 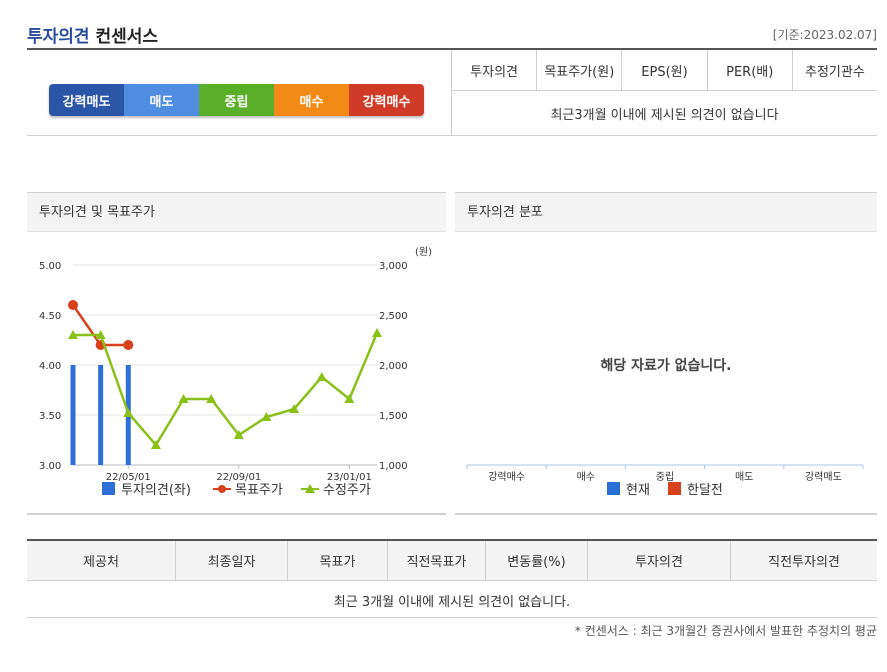 I want to click on page-title: 투자의견 컨센서스, so click(x=92, y=34).